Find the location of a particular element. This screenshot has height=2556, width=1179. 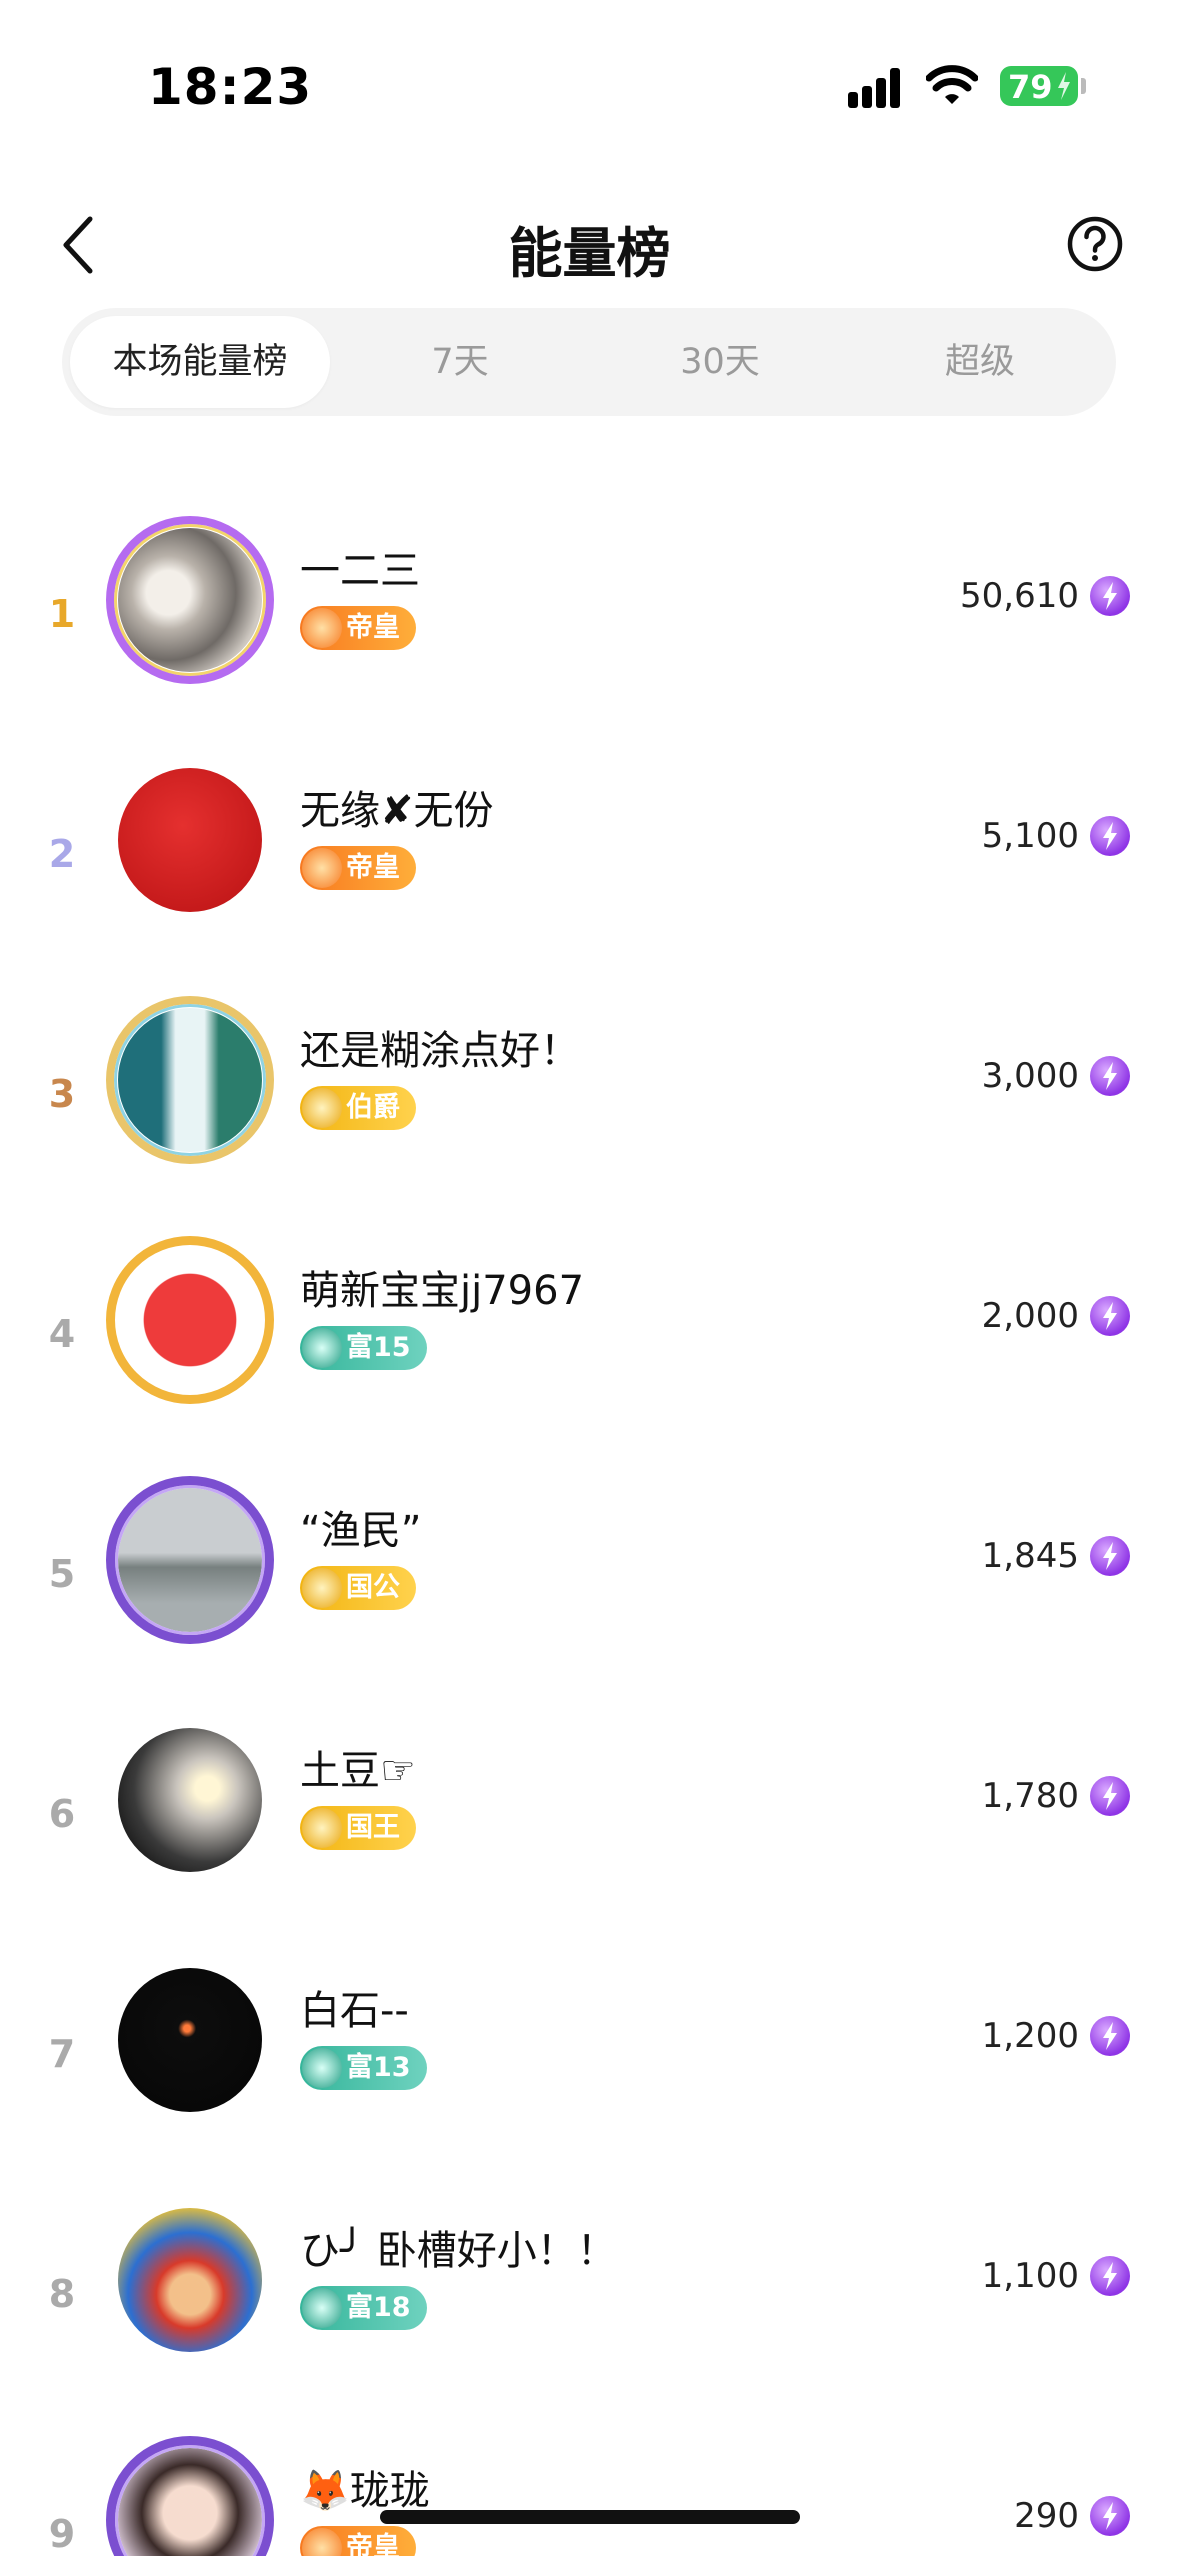

ranking-row: 5 “渔民” 国公 1,845 is located at coordinates (589, 1580).